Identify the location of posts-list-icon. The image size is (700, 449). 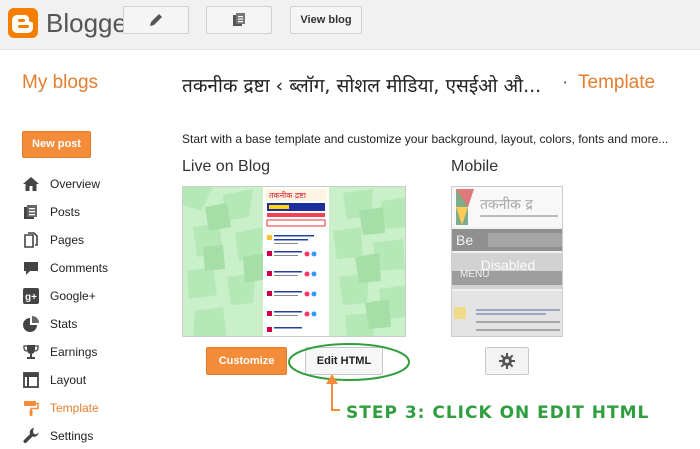
(239, 19).